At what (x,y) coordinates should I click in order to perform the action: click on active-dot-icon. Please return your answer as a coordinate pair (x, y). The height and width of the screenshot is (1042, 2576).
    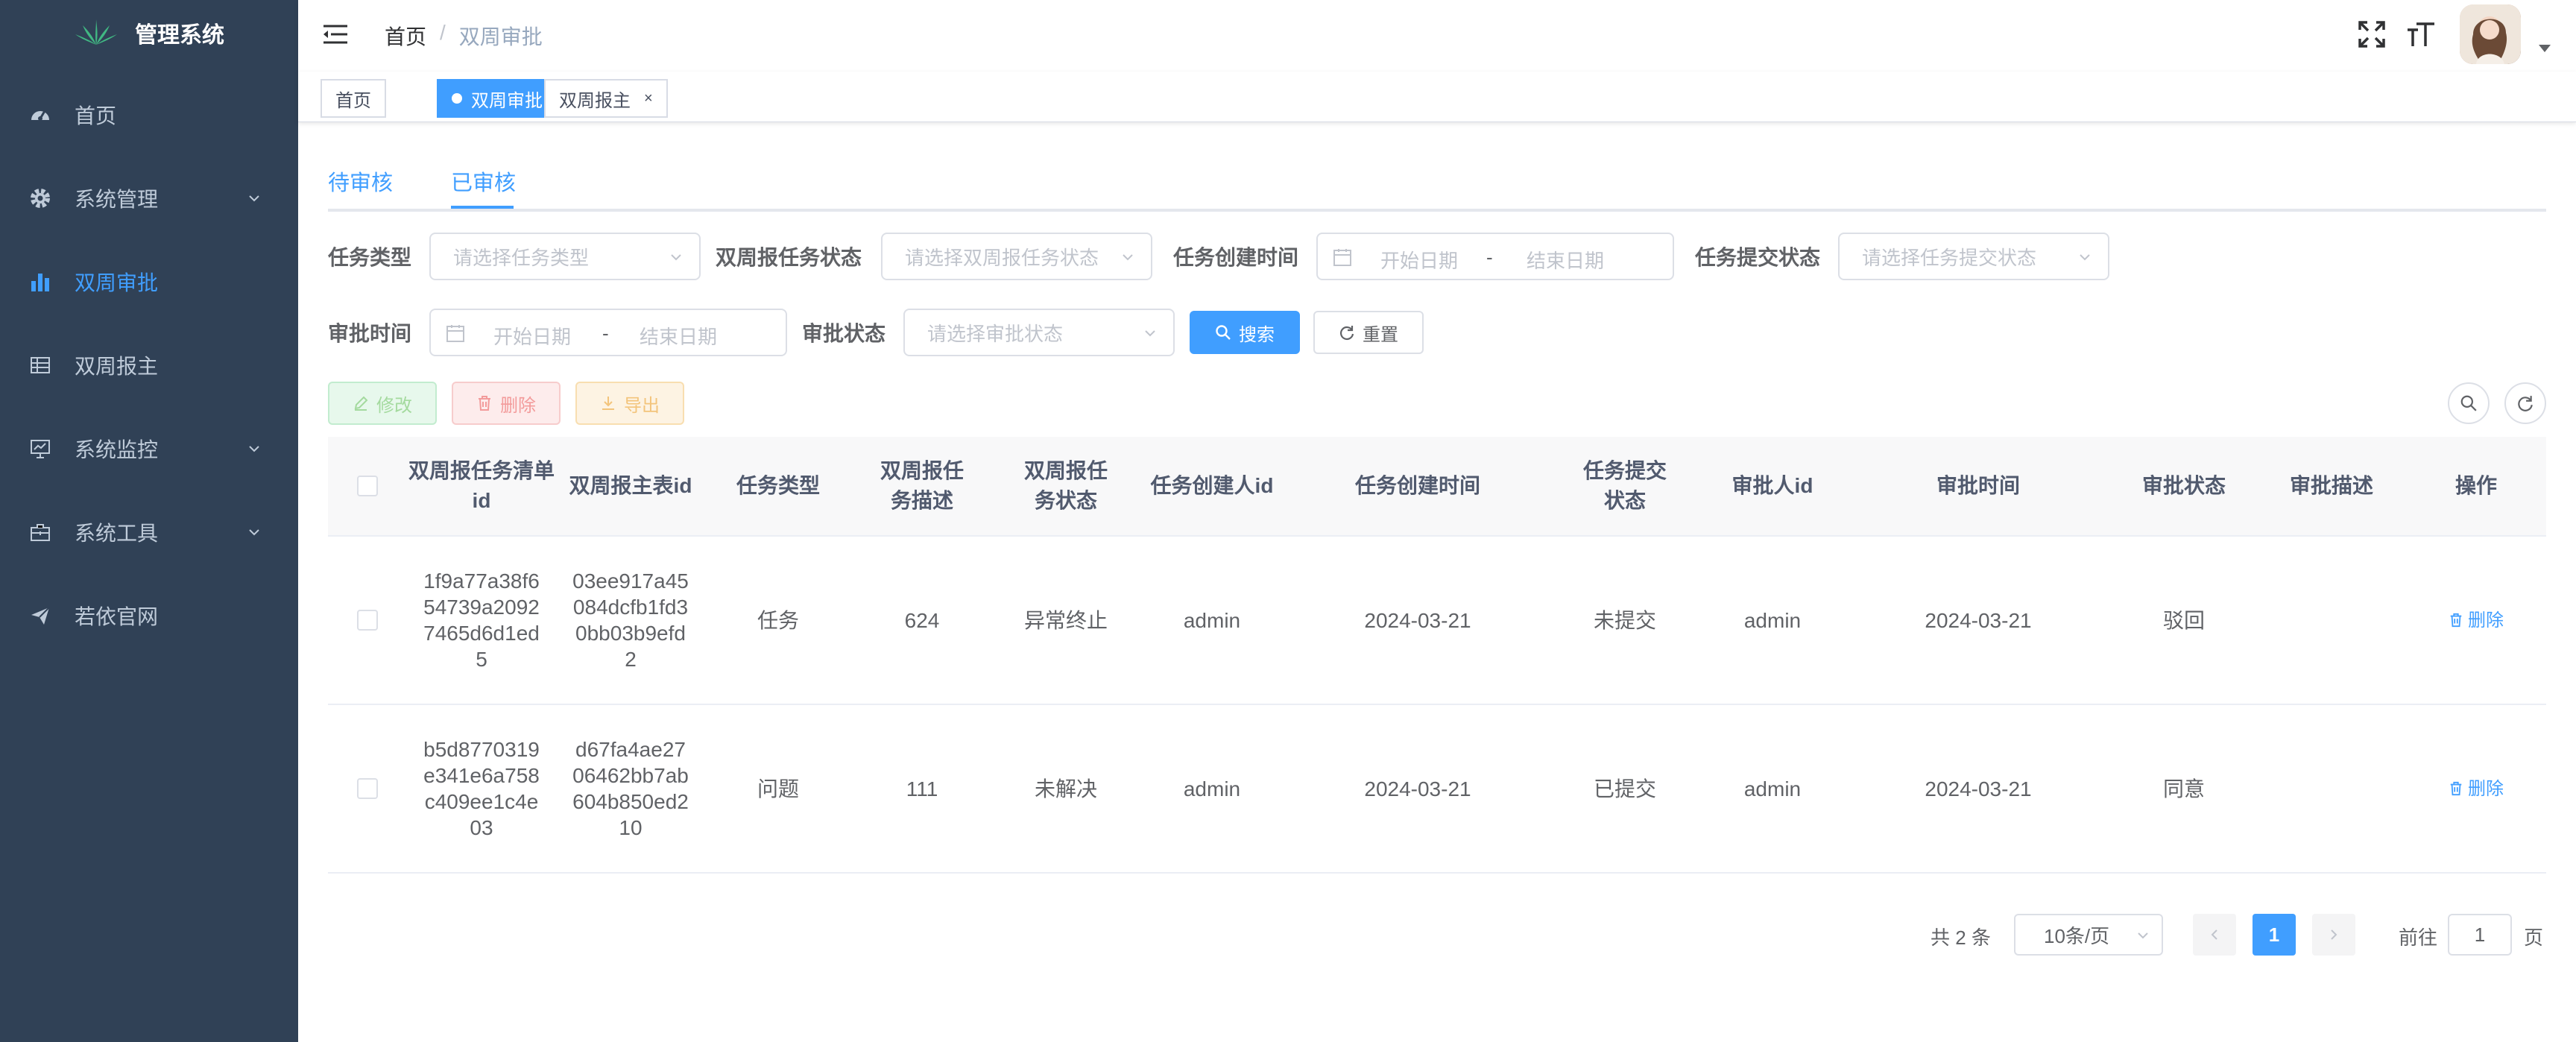
    Looking at the image, I should click on (457, 98).